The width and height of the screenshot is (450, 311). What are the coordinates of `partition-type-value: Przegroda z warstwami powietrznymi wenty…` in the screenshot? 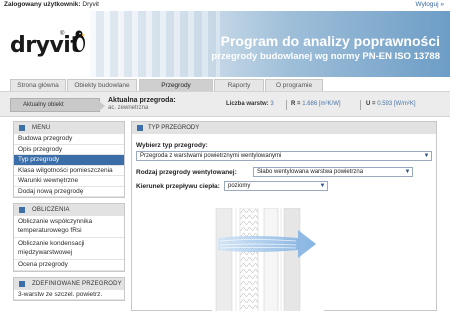 It's located at (211, 156).